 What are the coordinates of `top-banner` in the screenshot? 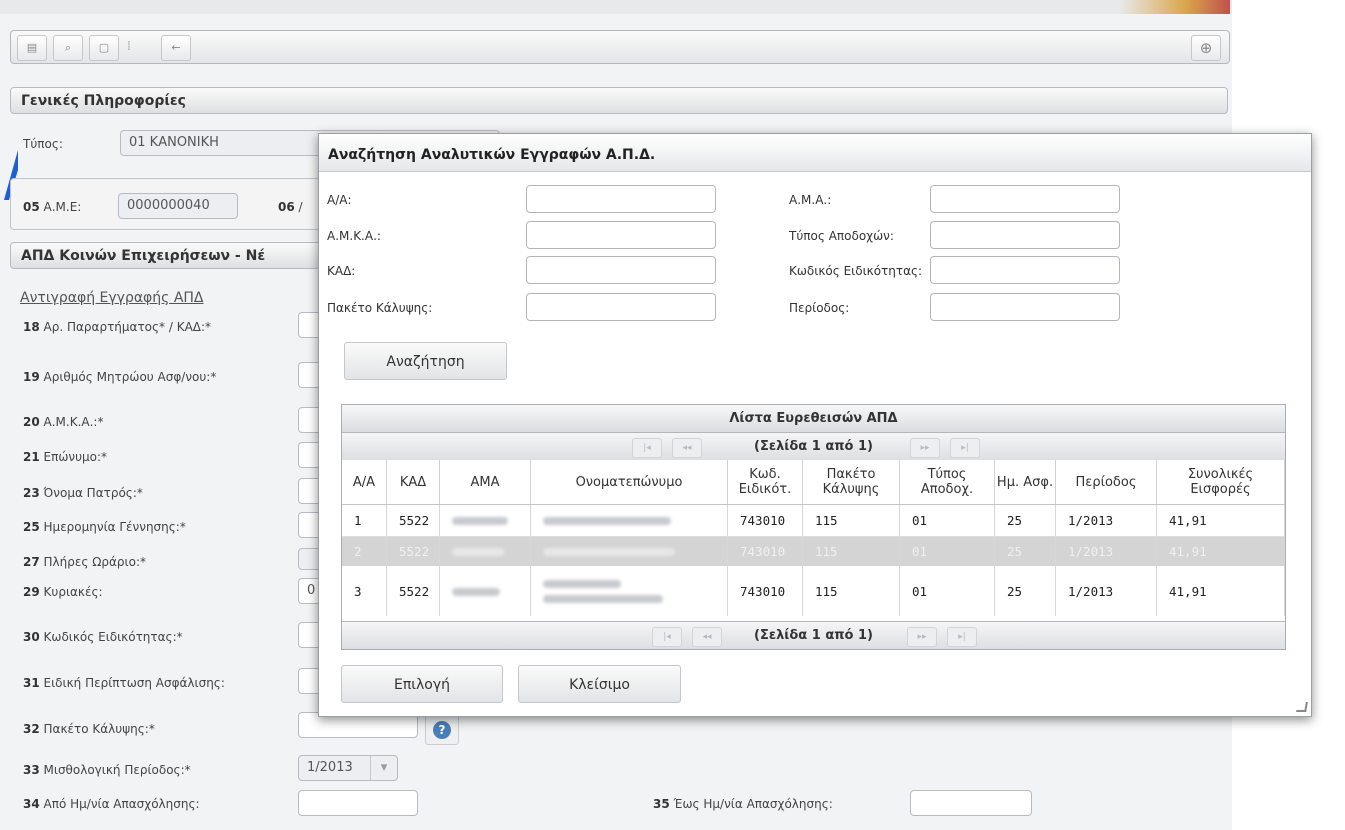 It's located at (616, 7).